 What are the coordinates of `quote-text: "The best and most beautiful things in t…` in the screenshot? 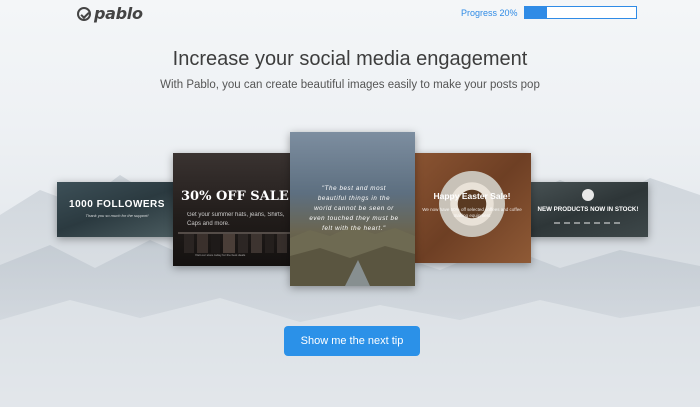 It's located at (354, 208).